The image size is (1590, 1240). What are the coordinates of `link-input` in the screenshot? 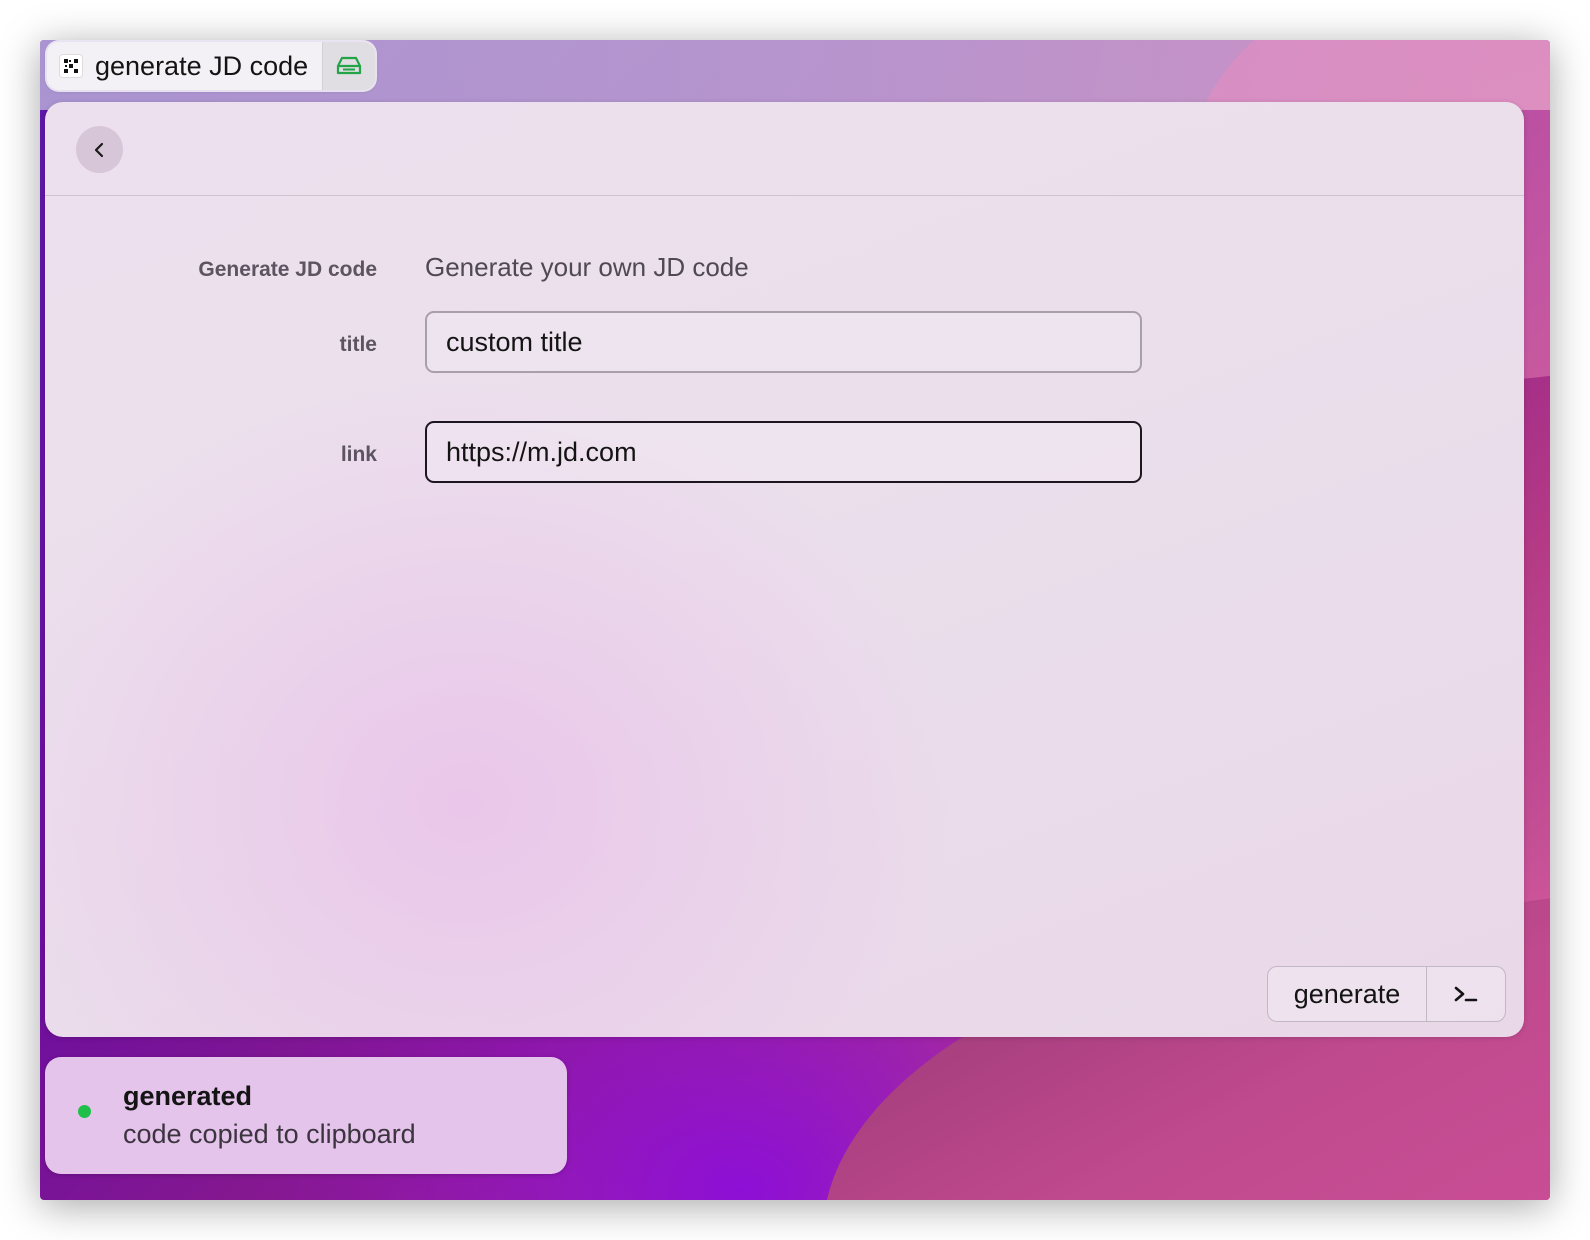 It's located at (783, 452).